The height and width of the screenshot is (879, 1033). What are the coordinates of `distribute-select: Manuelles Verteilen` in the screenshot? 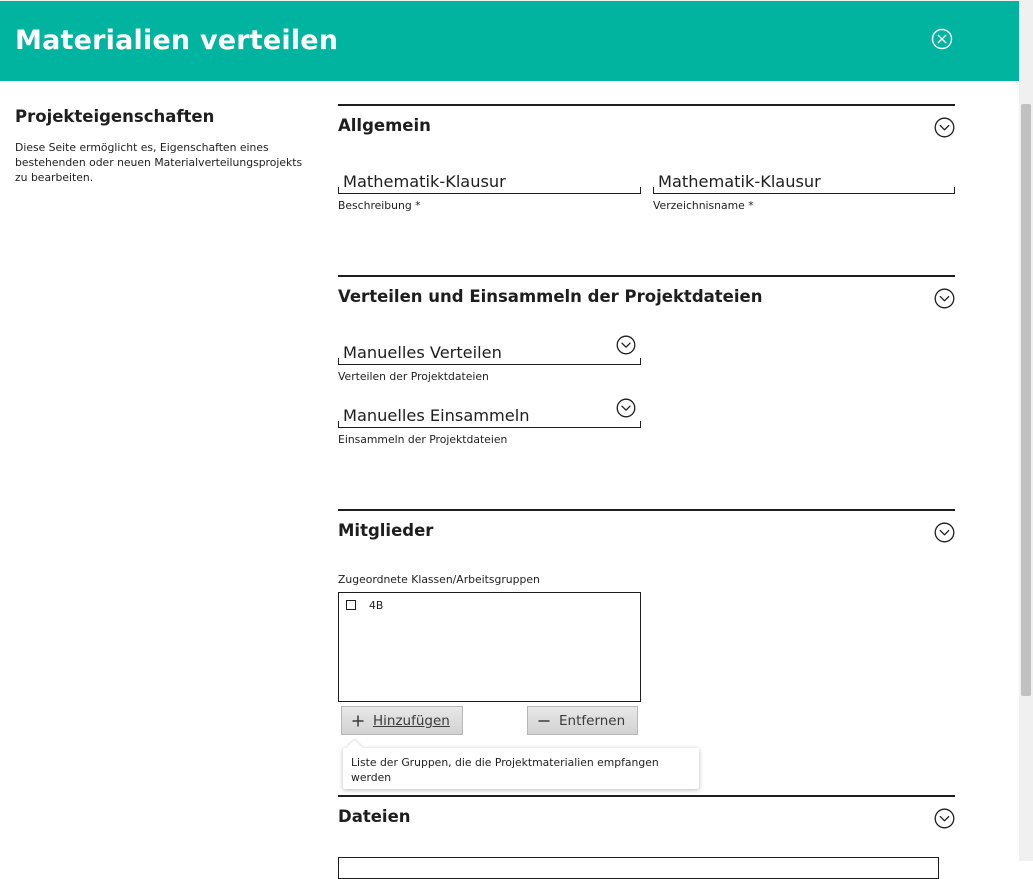 It's located at (489, 350).